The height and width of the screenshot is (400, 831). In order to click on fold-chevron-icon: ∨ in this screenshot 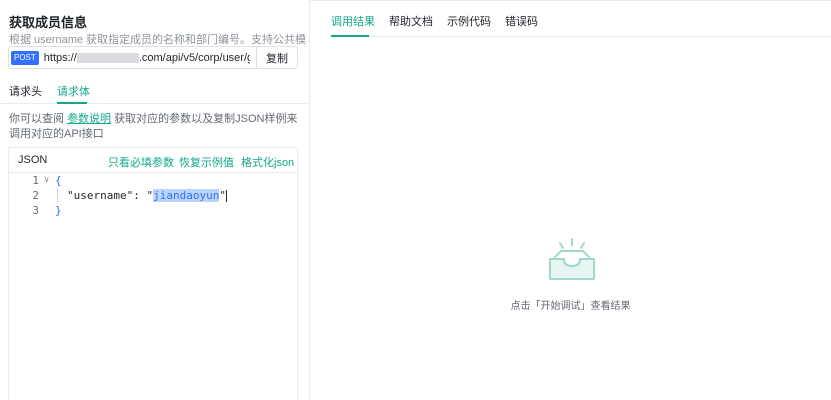, I will do `click(46, 180)`.